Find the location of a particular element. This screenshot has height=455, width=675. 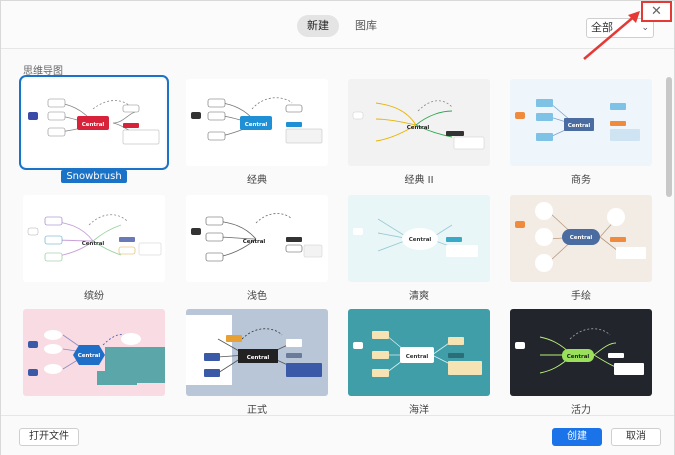

create-button: 创建 is located at coordinates (577, 437).